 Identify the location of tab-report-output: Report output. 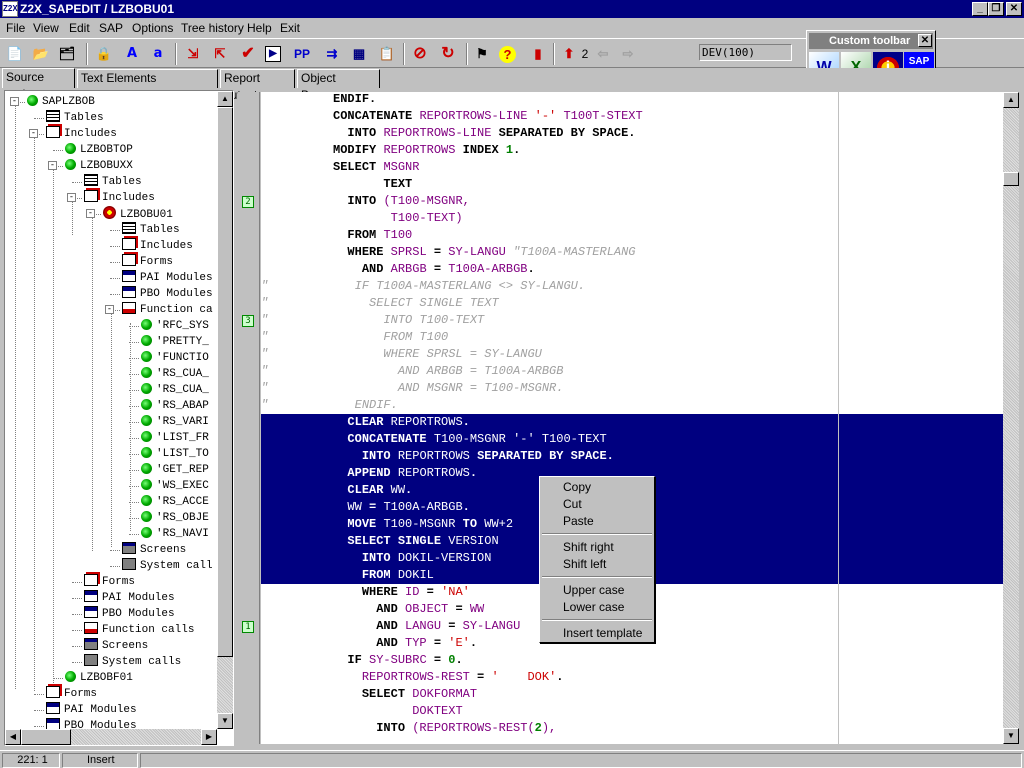
(257, 85).